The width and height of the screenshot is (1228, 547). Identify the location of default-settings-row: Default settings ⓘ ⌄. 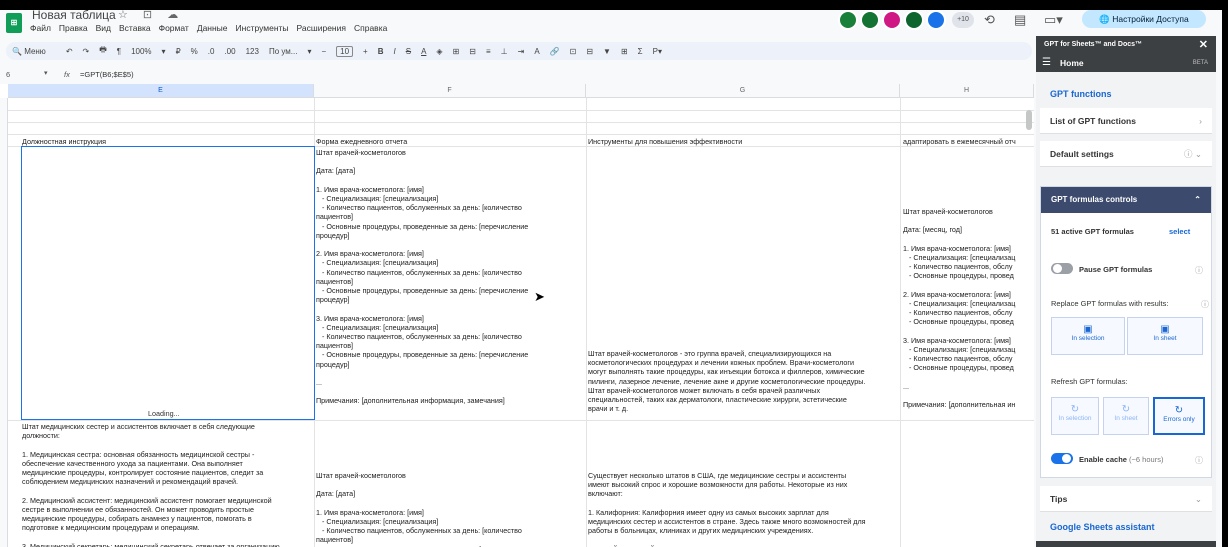
(1126, 154).